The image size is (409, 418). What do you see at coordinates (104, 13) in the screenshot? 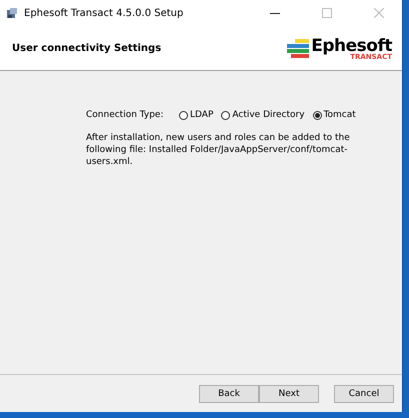
I see `window-title: Ephesoft Transact 4.5.0.0 Setup` at bounding box center [104, 13].